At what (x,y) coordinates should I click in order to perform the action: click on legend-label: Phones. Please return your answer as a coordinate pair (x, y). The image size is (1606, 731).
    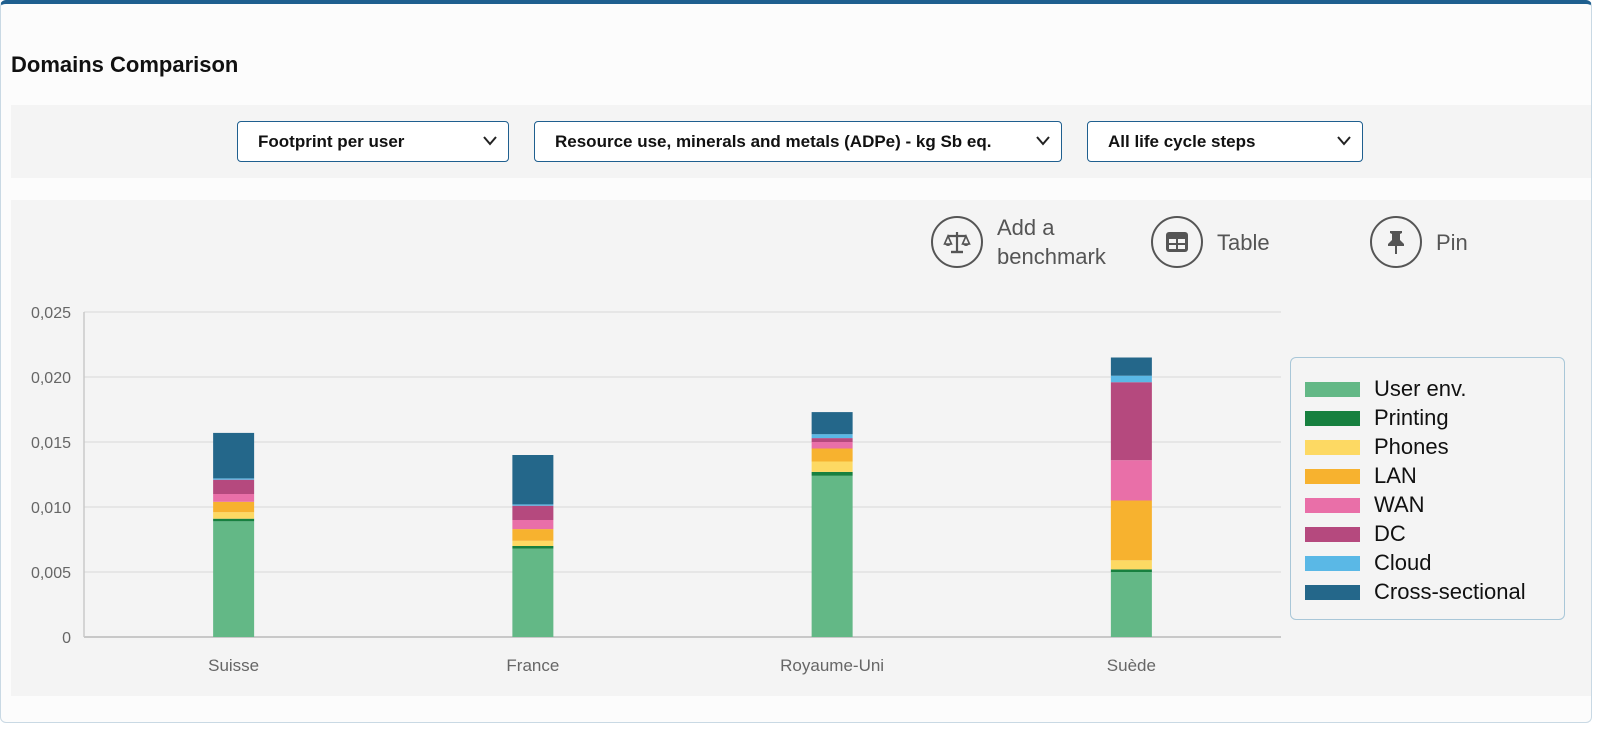
    Looking at the image, I should click on (1411, 446).